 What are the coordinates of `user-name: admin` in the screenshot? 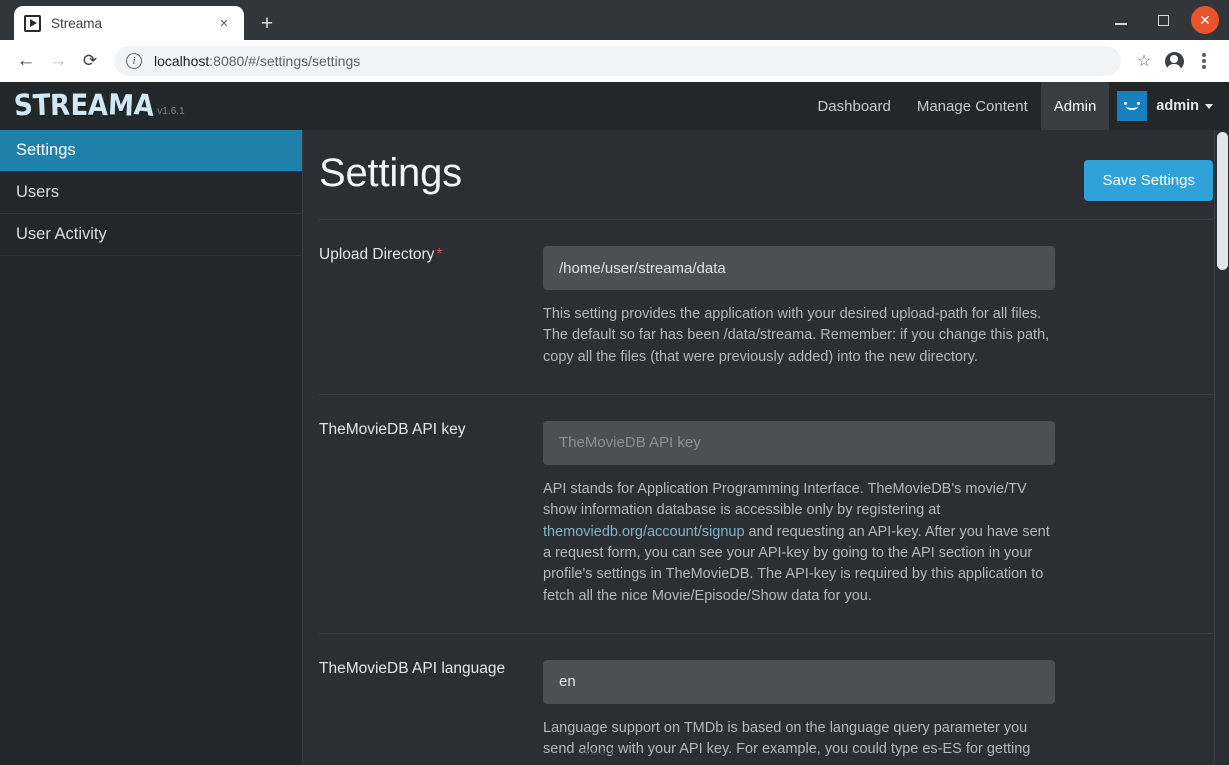 It's located at (1184, 106).